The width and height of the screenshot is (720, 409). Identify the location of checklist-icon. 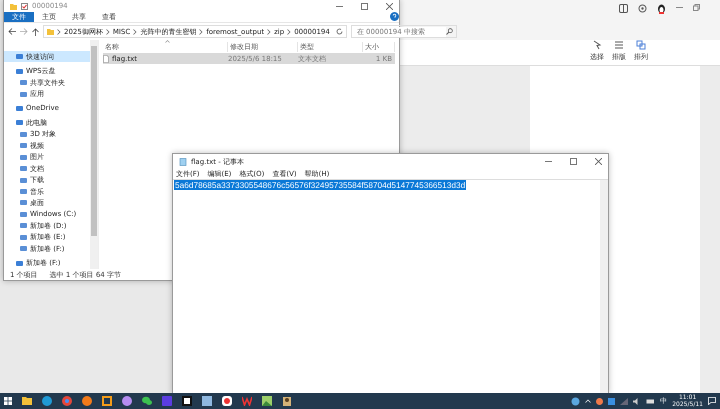
(24, 6).